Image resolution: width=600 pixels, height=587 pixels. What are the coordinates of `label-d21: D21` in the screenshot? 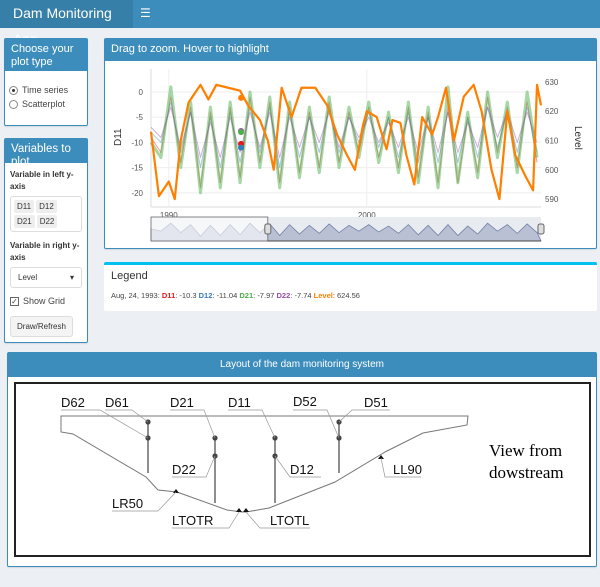 It's located at (182, 402).